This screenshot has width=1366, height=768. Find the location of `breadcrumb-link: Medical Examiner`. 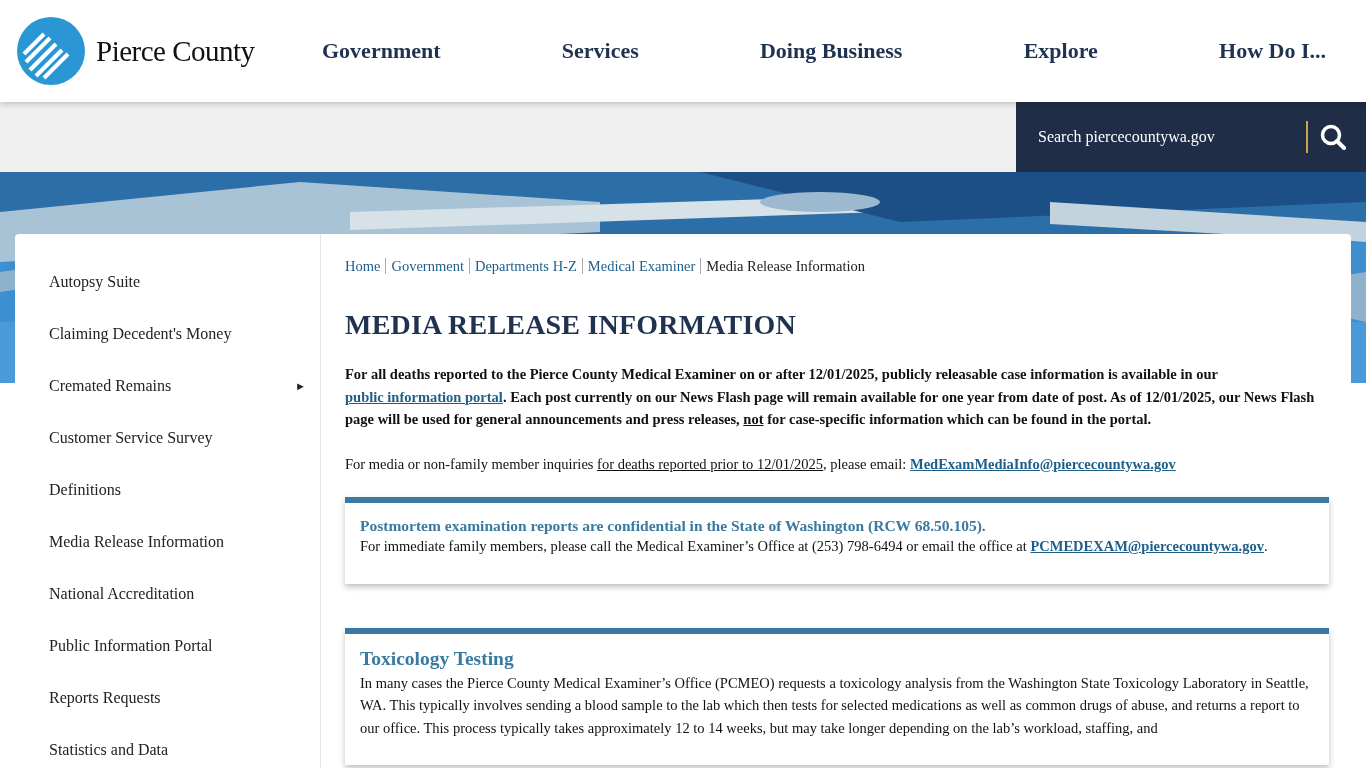

breadcrumb-link: Medical Examiner is located at coordinates (638, 266).